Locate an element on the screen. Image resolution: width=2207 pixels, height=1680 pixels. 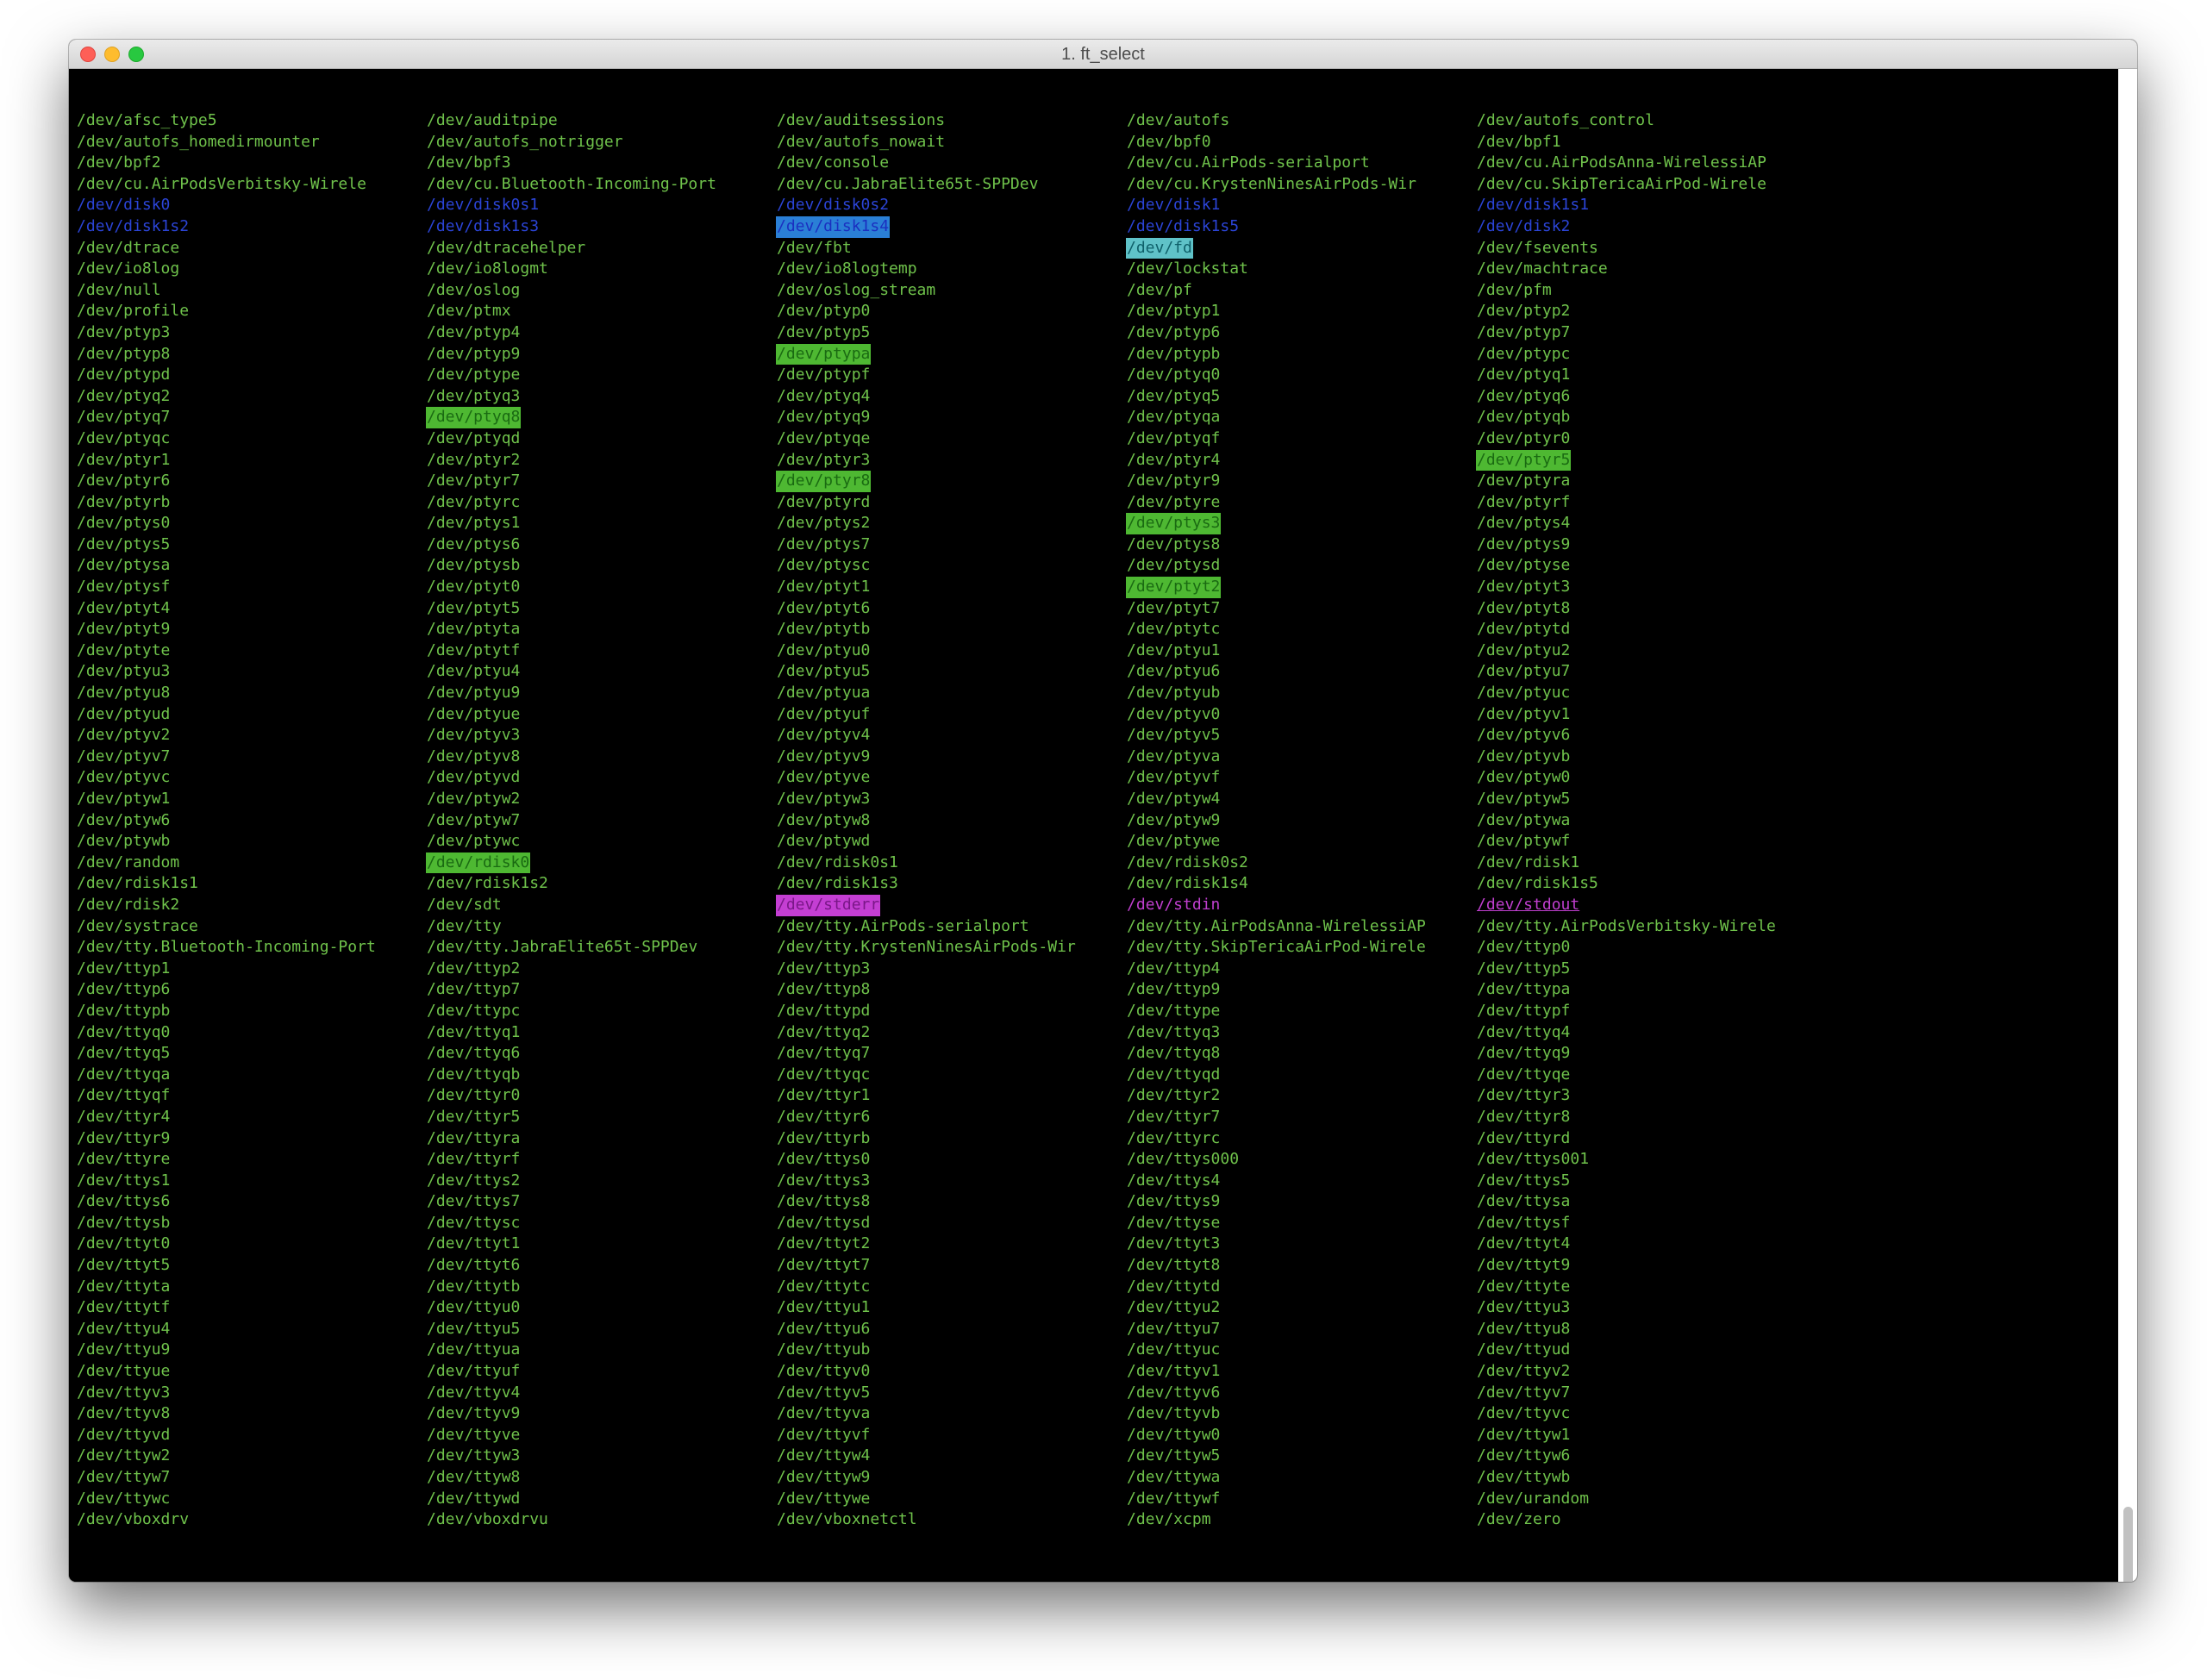
file-entry: /dev/ttyu8 is located at coordinates (1523, 1329).